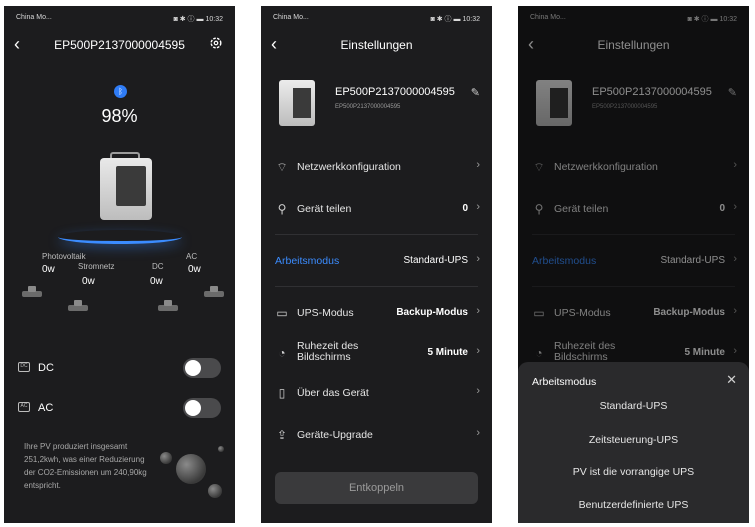  I want to click on wifi-icon: ⌔, so click(282, 167).